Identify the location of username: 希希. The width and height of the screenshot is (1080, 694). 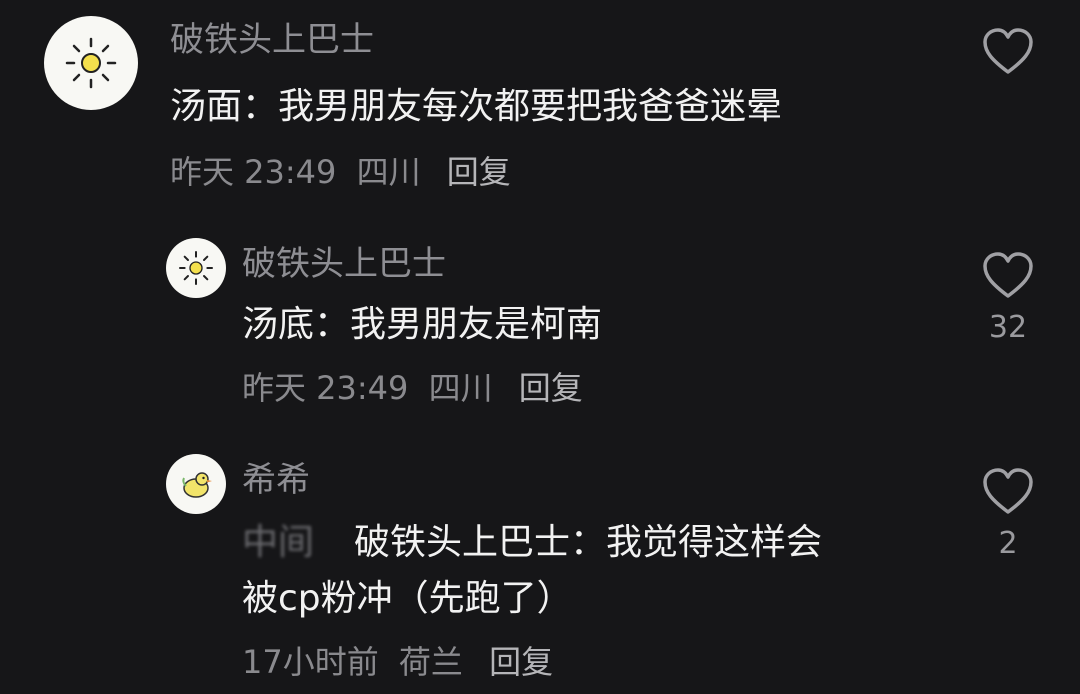
(276, 480).